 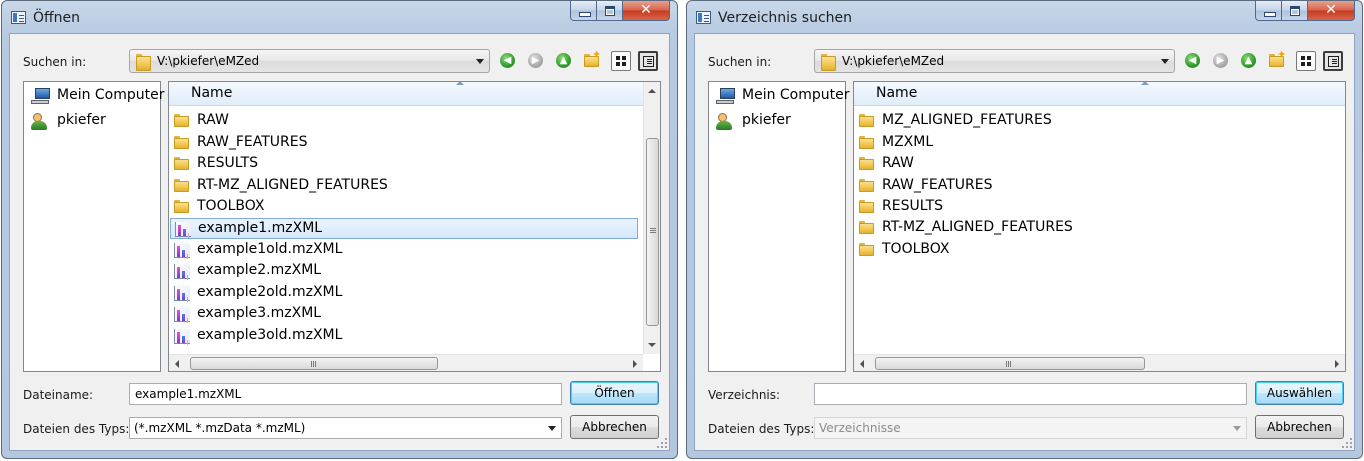 What do you see at coordinates (58, 395) in the screenshot?
I see `filename-label: Dateiname:` at bounding box center [58, 395].